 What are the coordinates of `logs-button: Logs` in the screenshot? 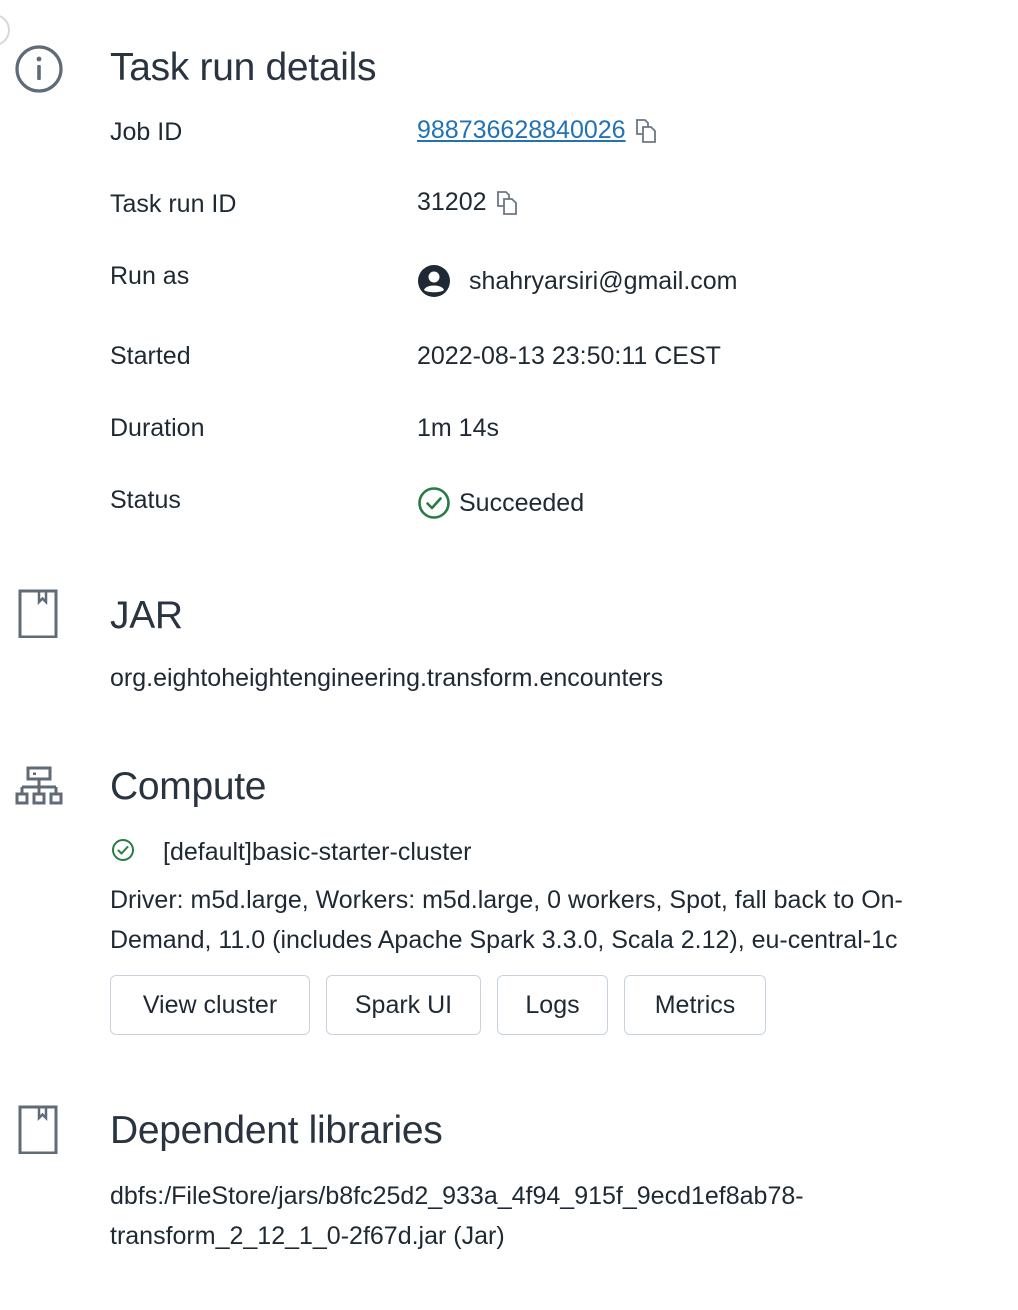 It's located at (552, 1005).